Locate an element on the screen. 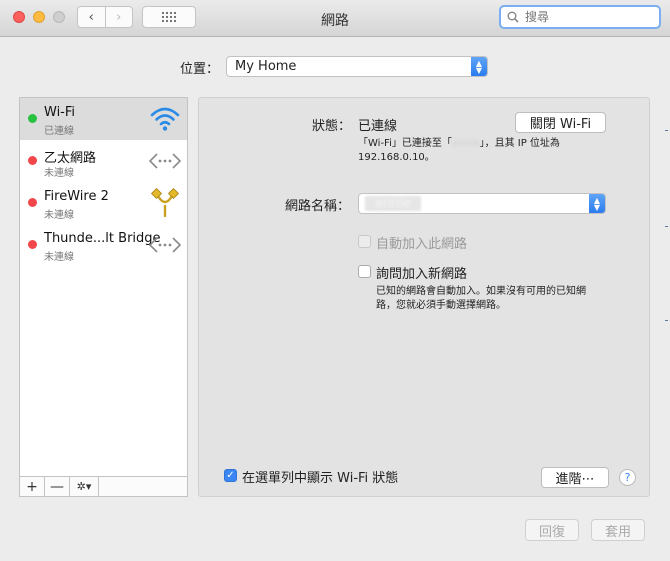  apply-button: 套用 is located at coordinates (618, 530).